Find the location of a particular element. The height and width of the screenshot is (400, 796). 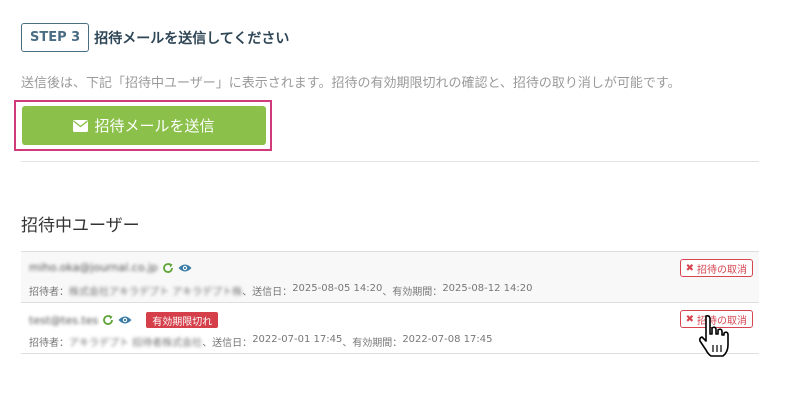

inviter-name: アキラデプト 招待者株式会社 is located at coordinates (136, 343).